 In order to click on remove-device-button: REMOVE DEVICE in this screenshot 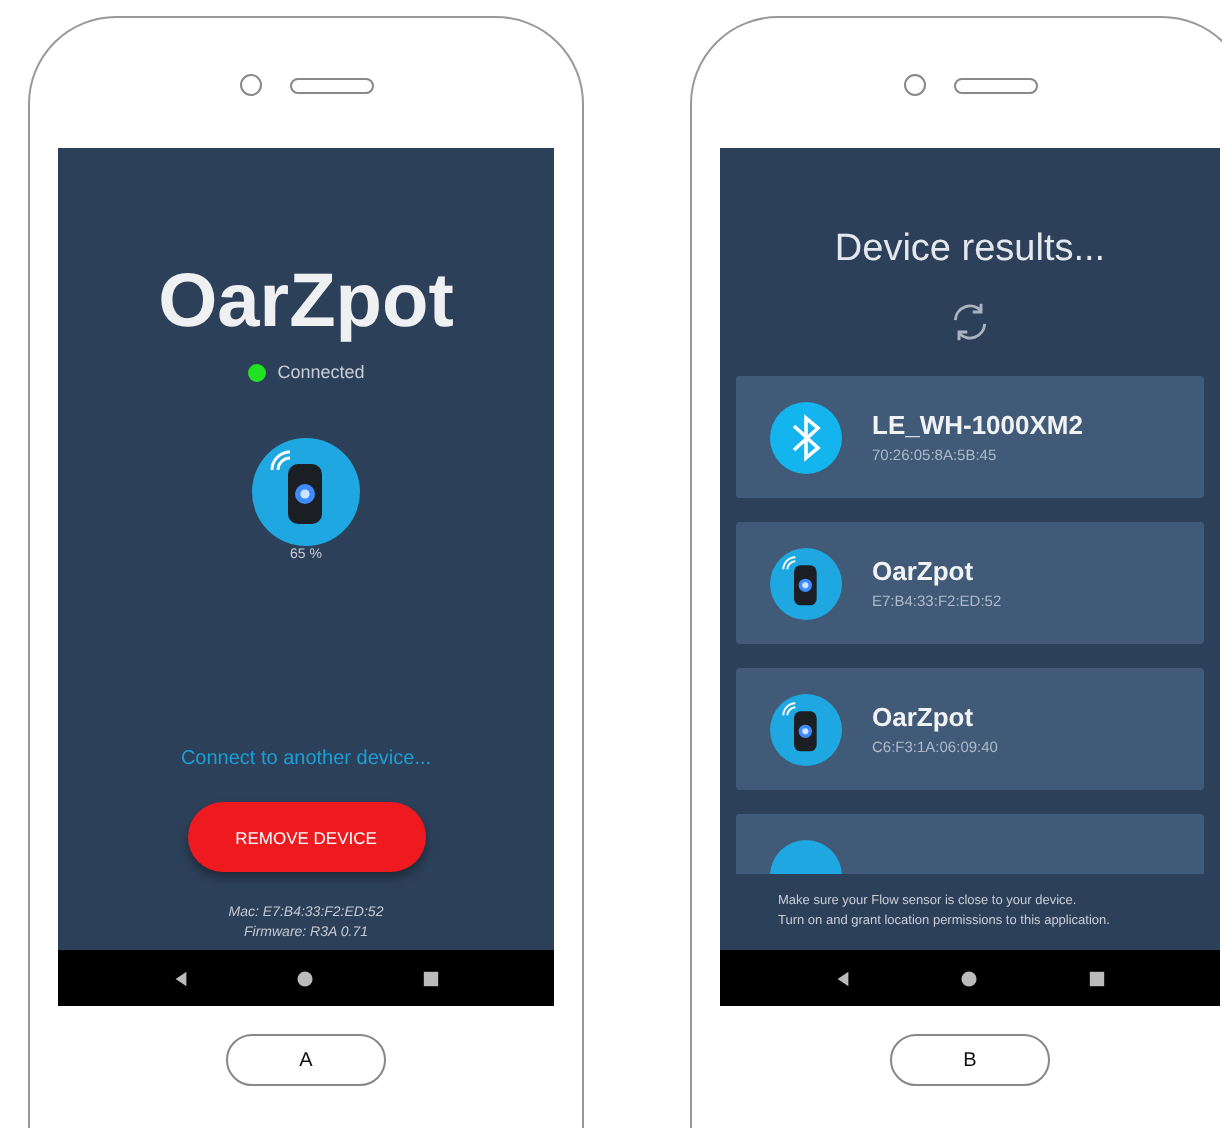, I will do `click(306, 837)`.